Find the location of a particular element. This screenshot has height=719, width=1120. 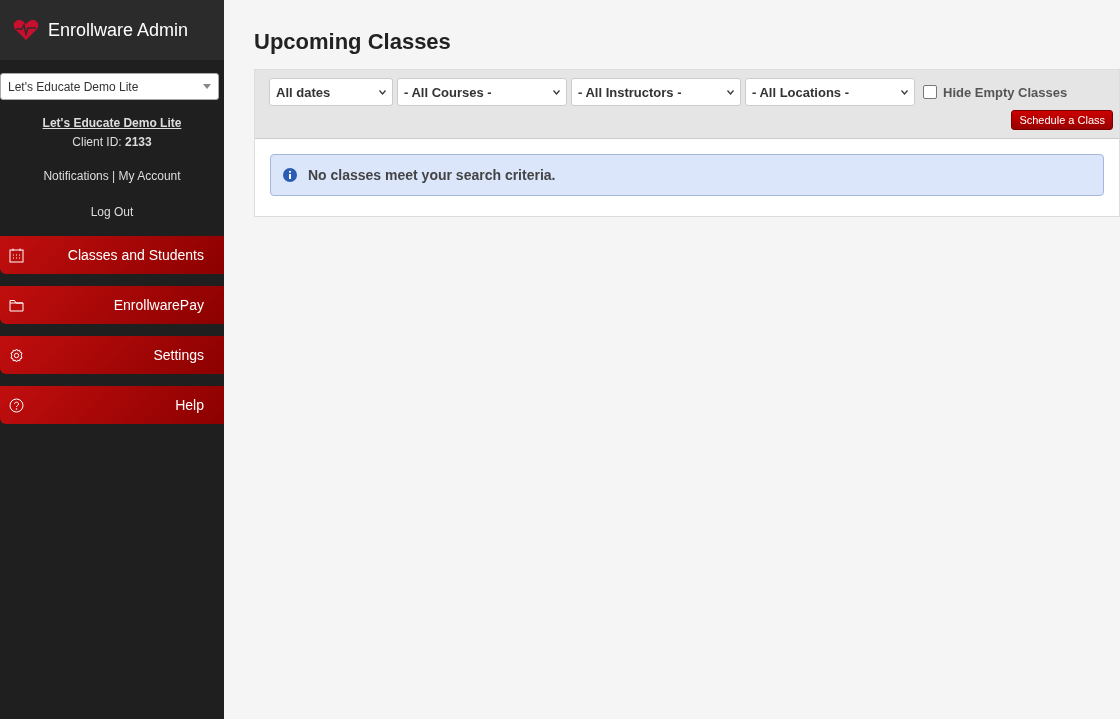

gear-icon is located at coordinates (16, 355).